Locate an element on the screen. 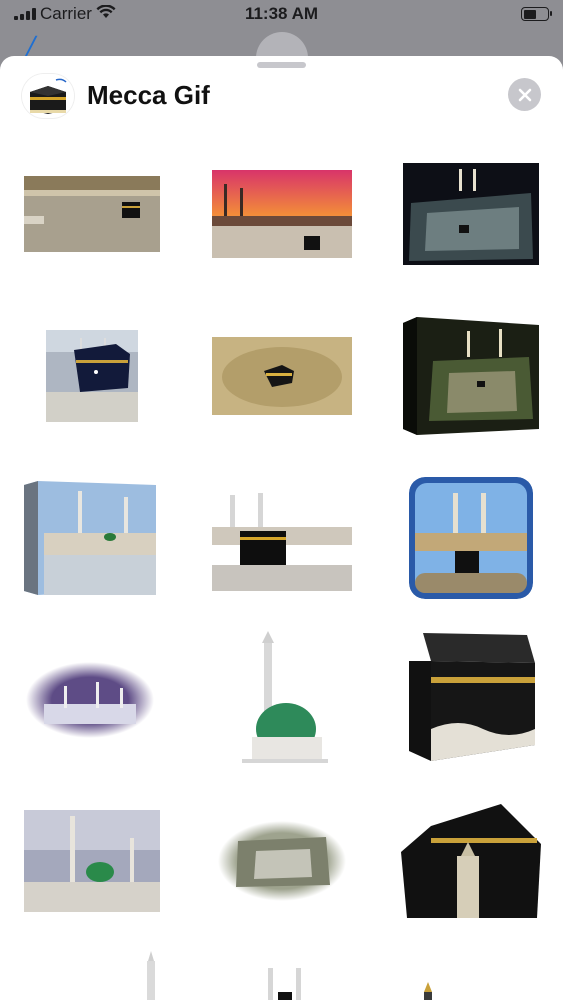 This screenshot has width=563, height=1000. sticker-minaret is located at coordinates (151, 975).